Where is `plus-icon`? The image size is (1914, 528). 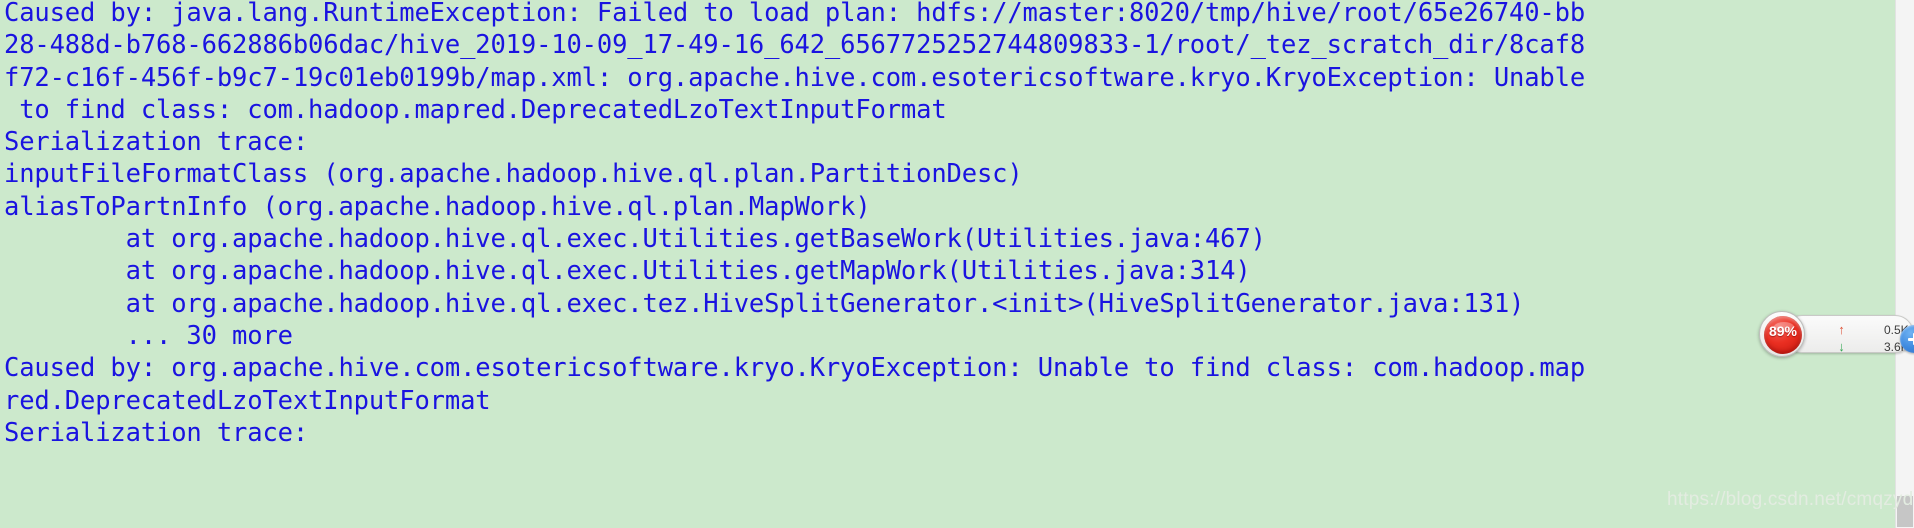 plus-icon is located at coordinates (1907, 339).